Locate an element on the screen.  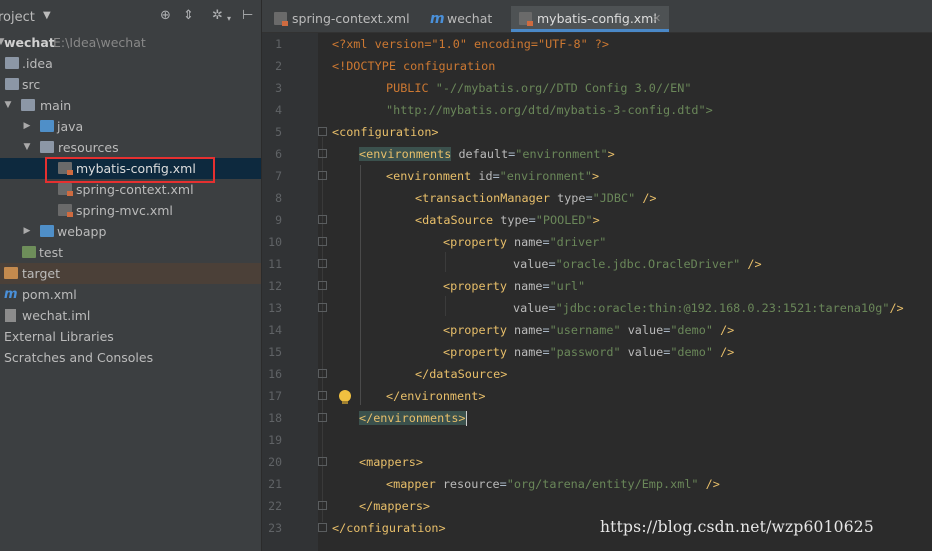
chevron-down-icon: ▾ is located at coordinates (229, 19).